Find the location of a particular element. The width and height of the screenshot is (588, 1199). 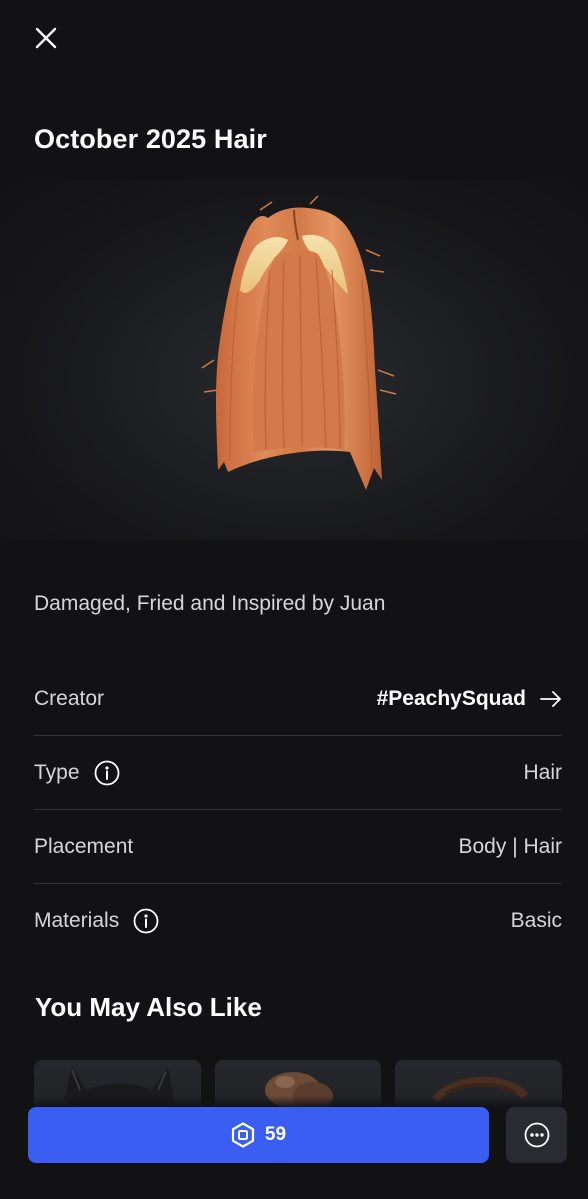

price-label: 59 is located at coordinates (275, 1134).